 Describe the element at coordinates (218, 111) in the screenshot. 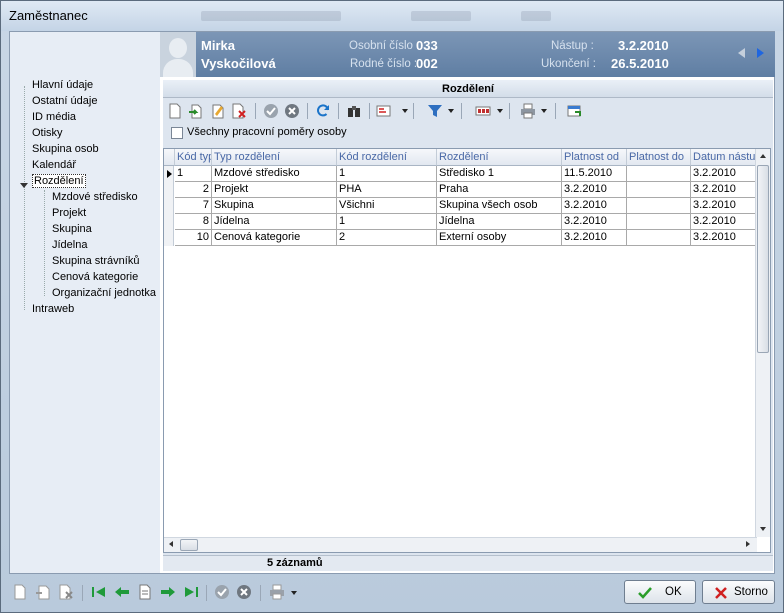

I see `edit-icon` at that location.